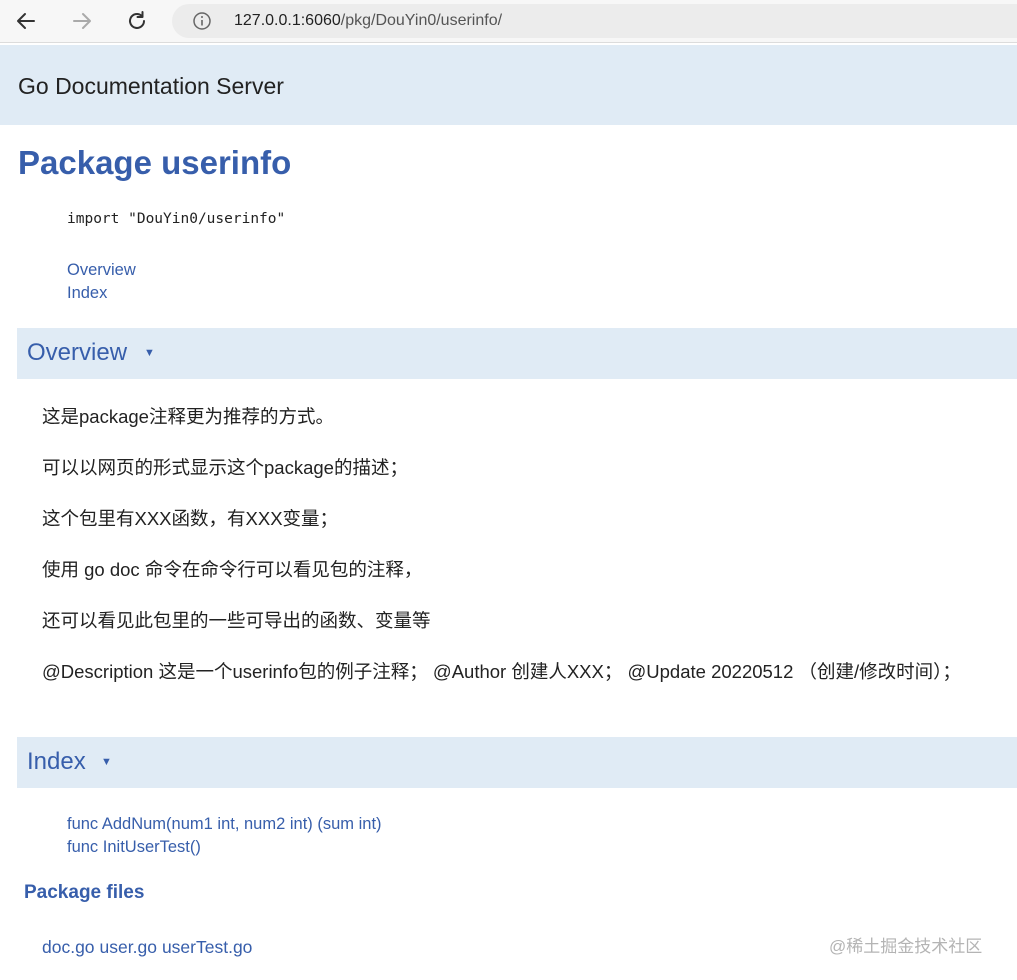  I want to click on index-link-initusertest: func InitUserTest(), so click(224, 847).